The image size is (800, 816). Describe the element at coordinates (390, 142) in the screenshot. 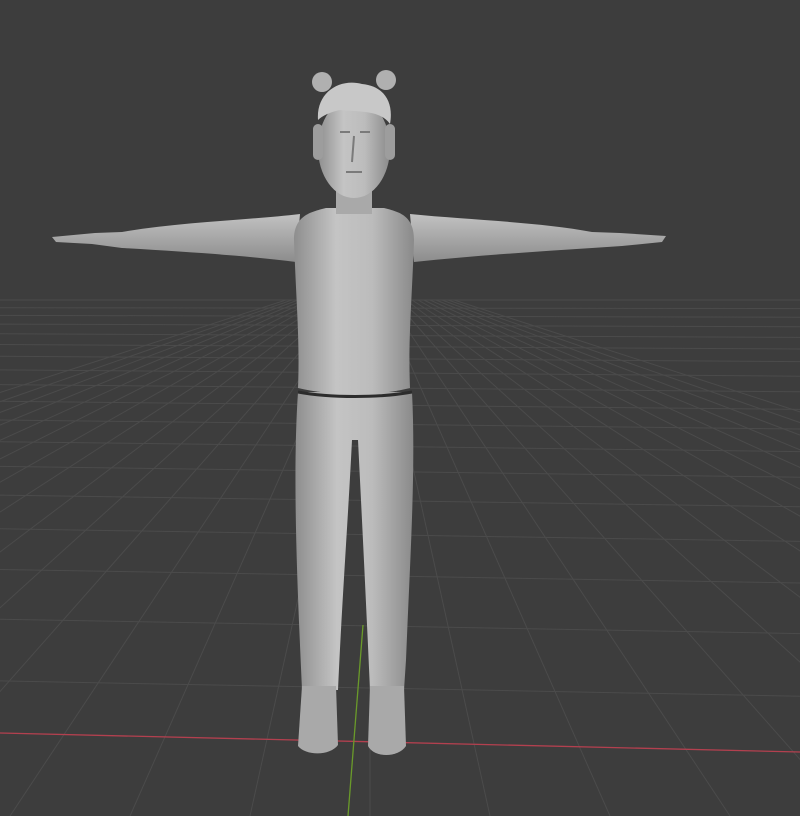

I see `headphone-right` at that location.